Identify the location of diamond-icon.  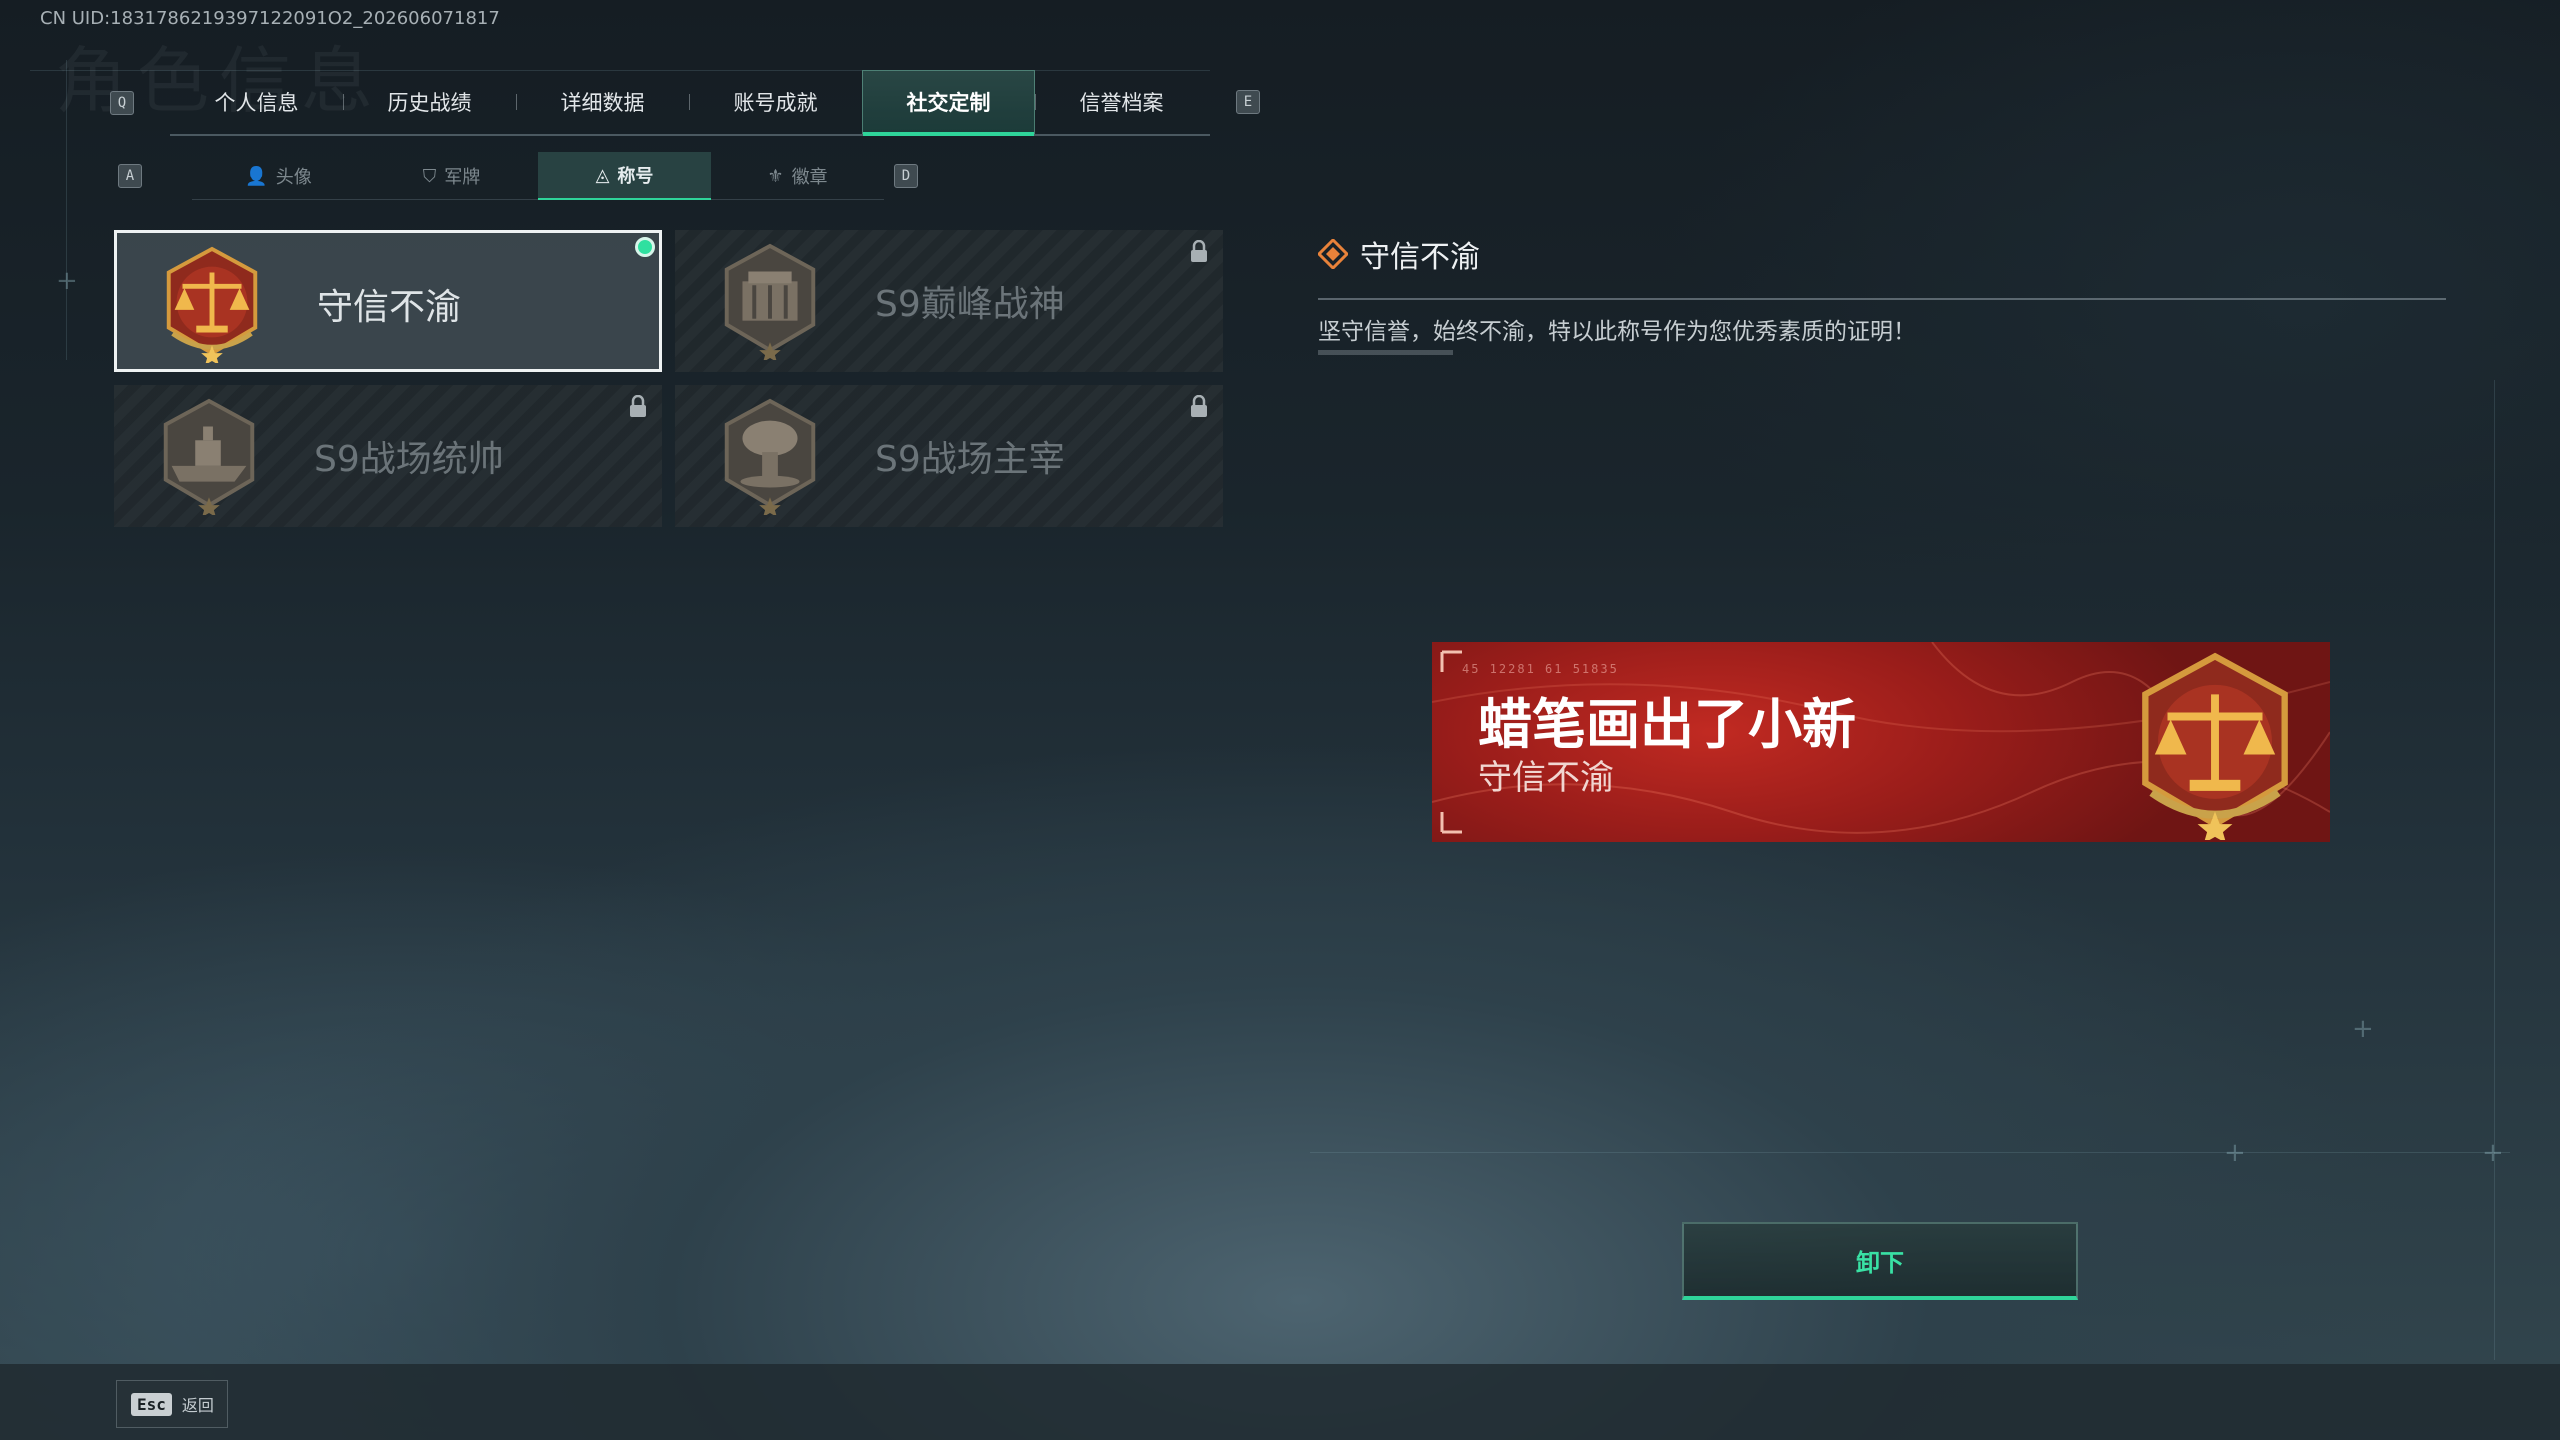
(1333, 254).